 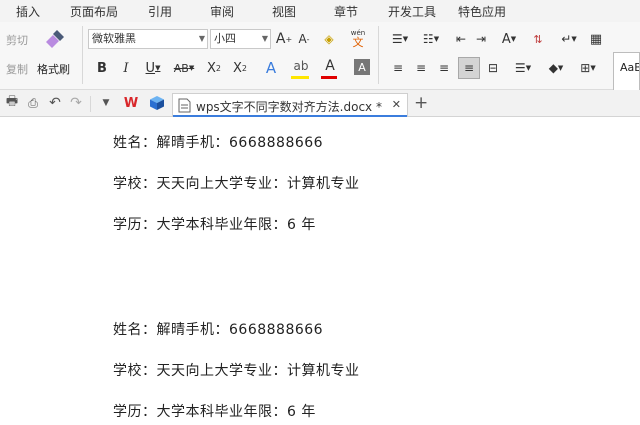 I want to click on print-preview-icon: ⎙, so click(x=33, y=103).